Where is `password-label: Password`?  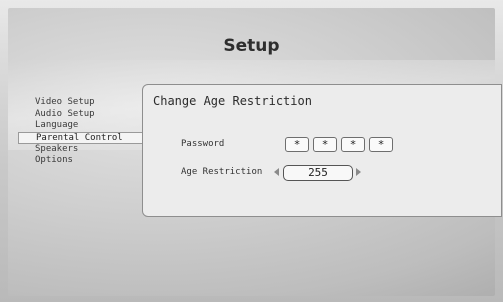
password-label: Password is located at coordinates (203, 144).